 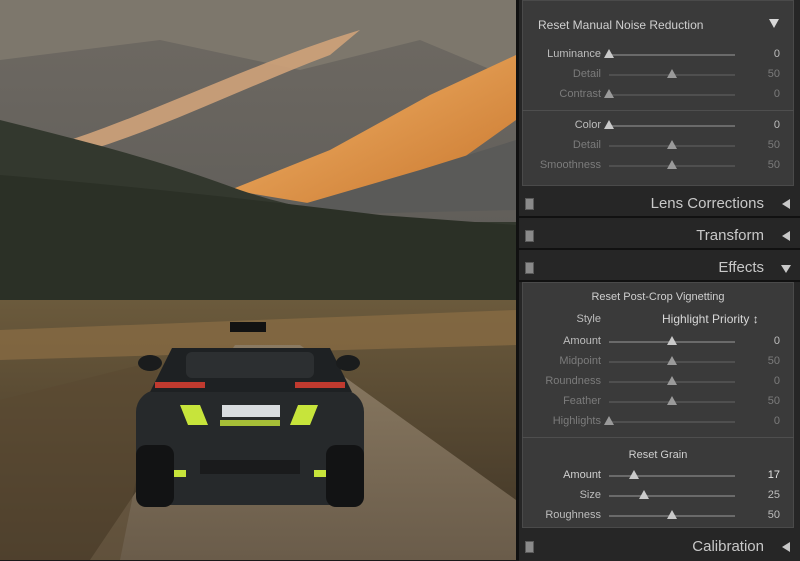 I want to click on slider-value: 25, so click(x=774, y=495).